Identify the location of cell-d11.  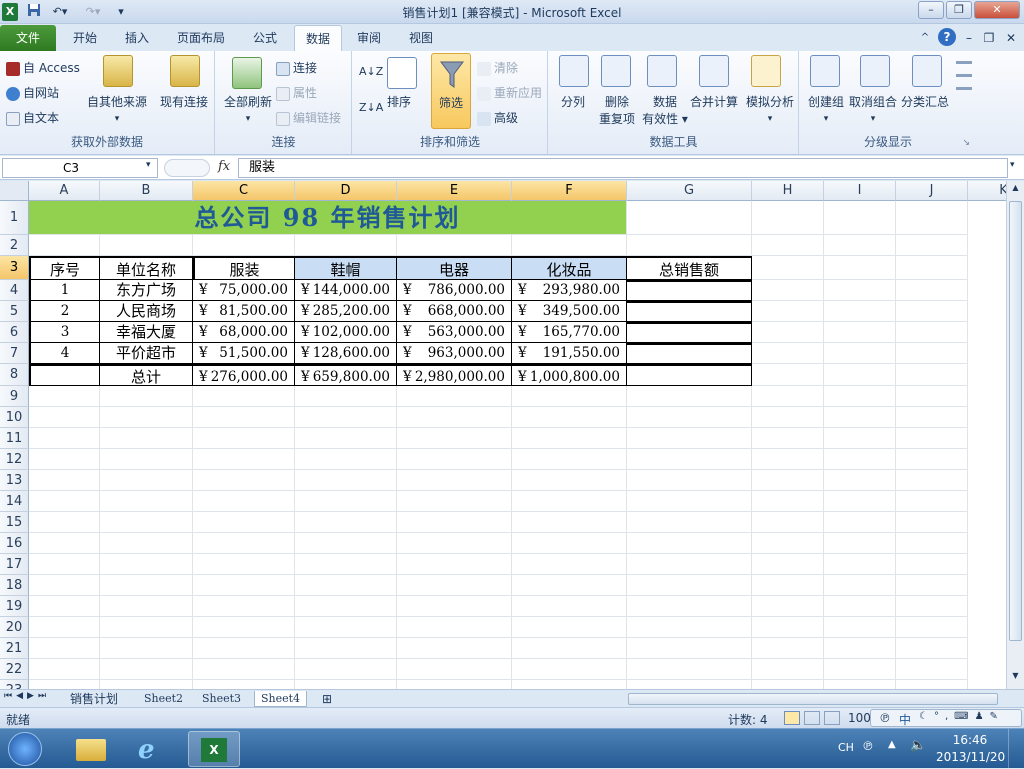
(346, 438).